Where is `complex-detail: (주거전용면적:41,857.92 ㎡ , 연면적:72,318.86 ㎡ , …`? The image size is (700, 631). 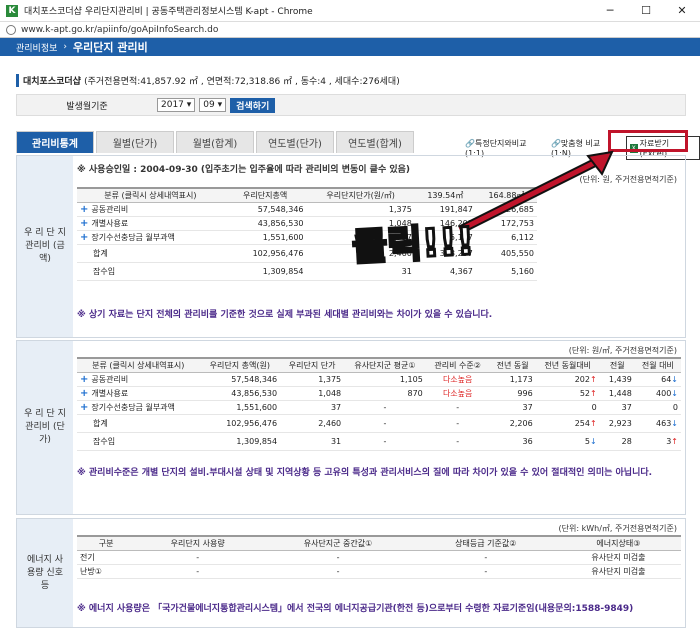 complex-detail: (주거전용면적:41,857.92 ㎡ , 연면적:72,318.86 ㎡ , … is located at coordinates (242, 82).